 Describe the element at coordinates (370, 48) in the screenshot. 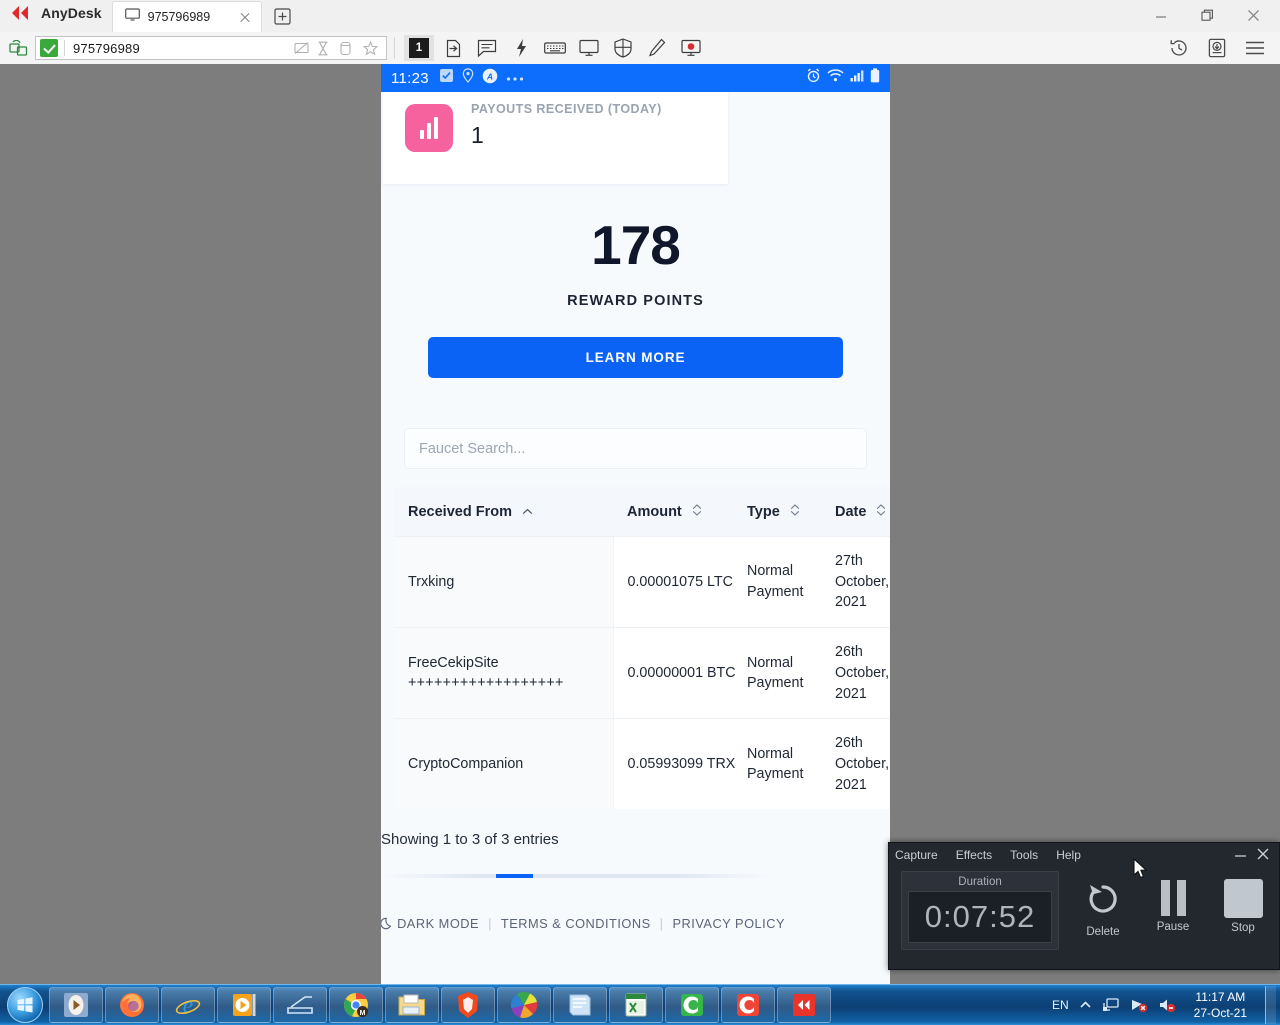

I see `favorite-star-icon` at that location.